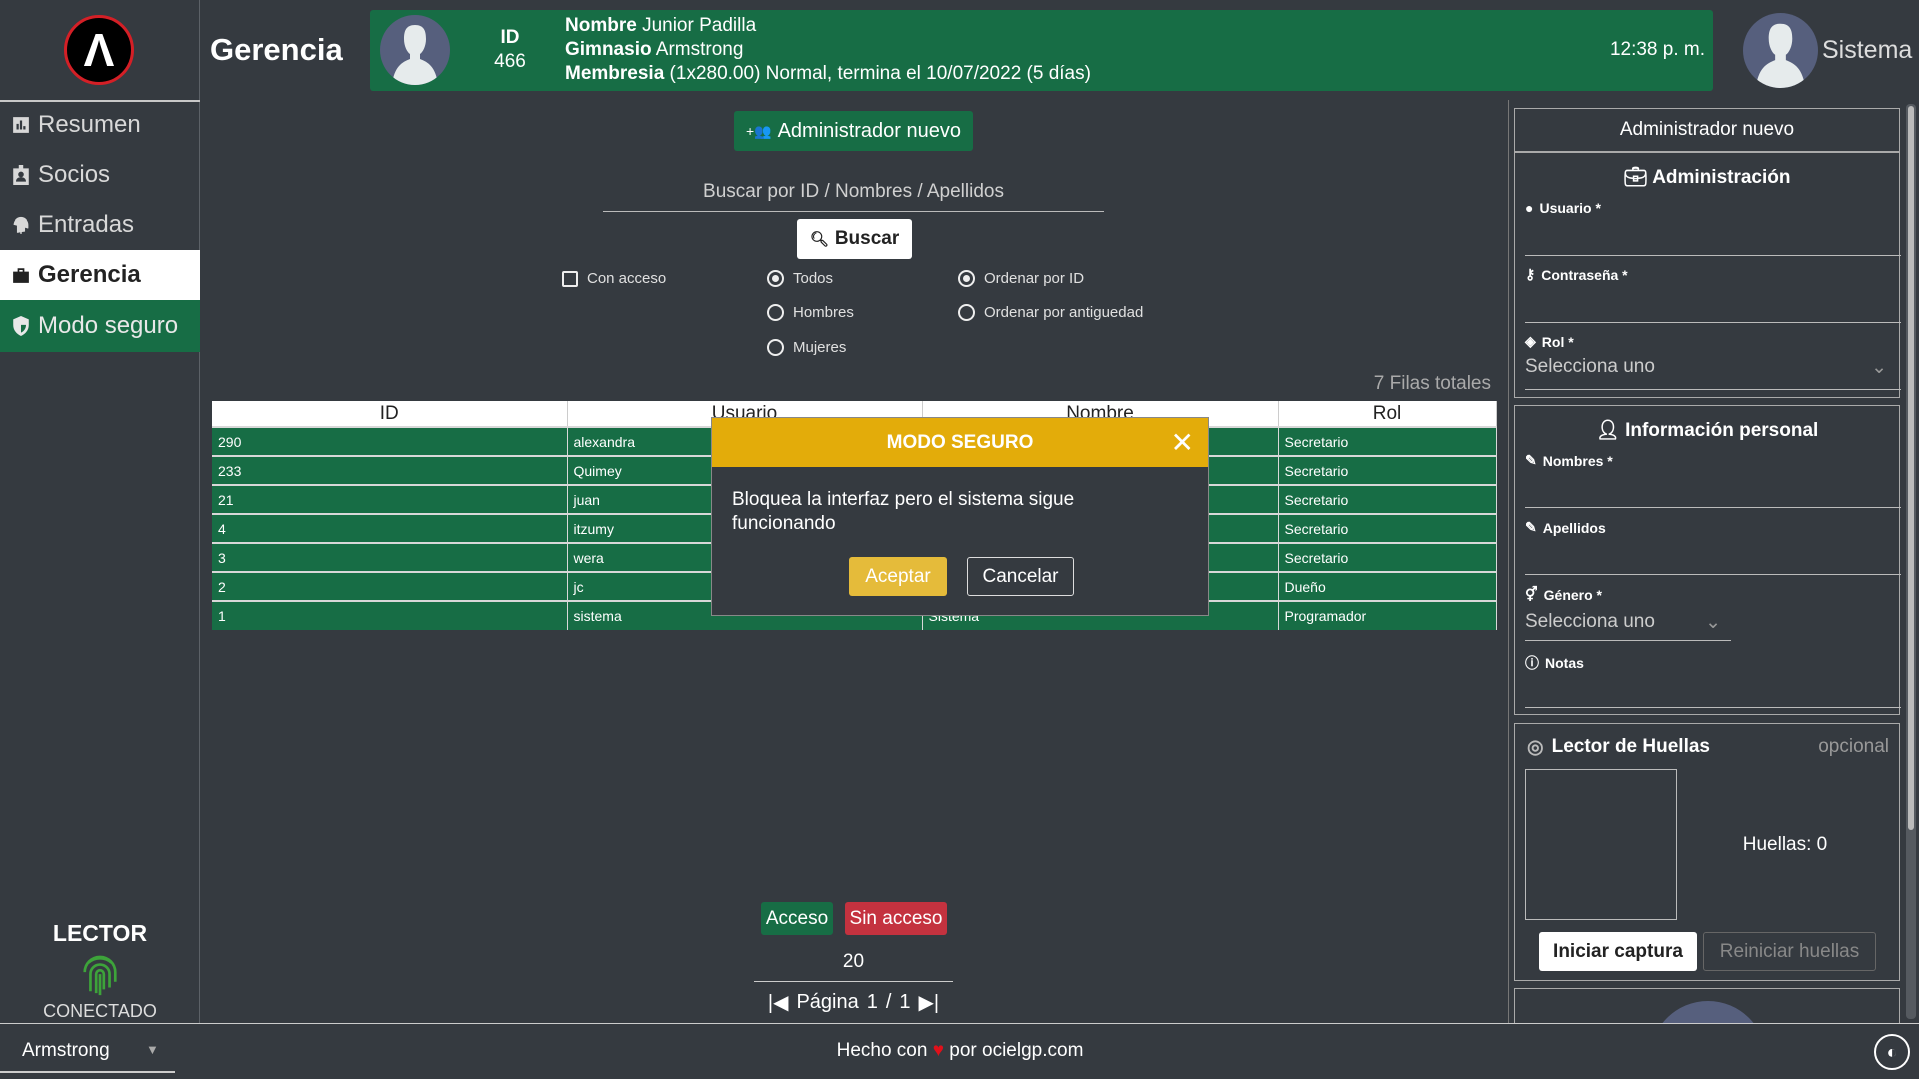 This screenshot has height=1079, width=1919. I want to click on surnames-label: ✎ Apellidos, so click(1565, 527).